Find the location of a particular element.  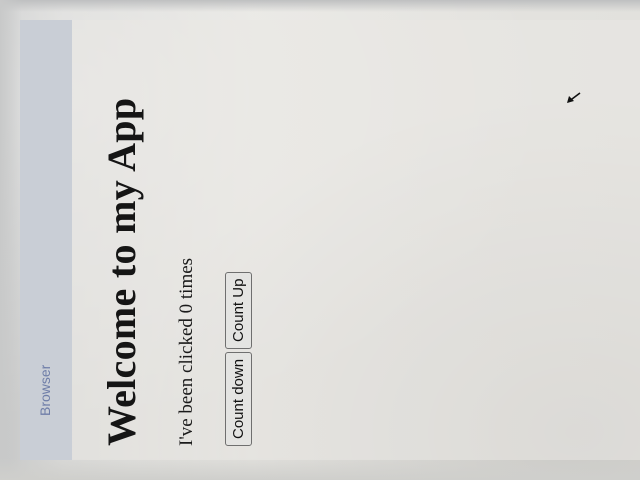

browser-label: Browser is located at coordinates (45, 390).